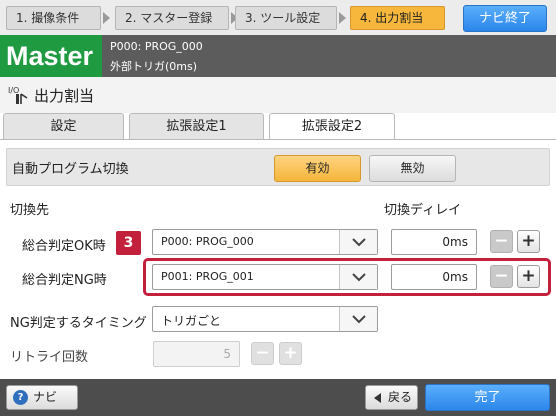 The image size is (556, 416). I want to click on tab-extended-settings-2: 拡張設定2, so click(332, 127).